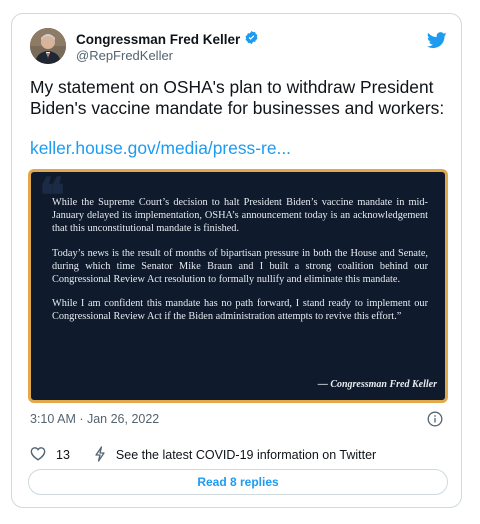  Describe the element at coordinates (48, 46) in the screenshot. I see `avatar` at that location.